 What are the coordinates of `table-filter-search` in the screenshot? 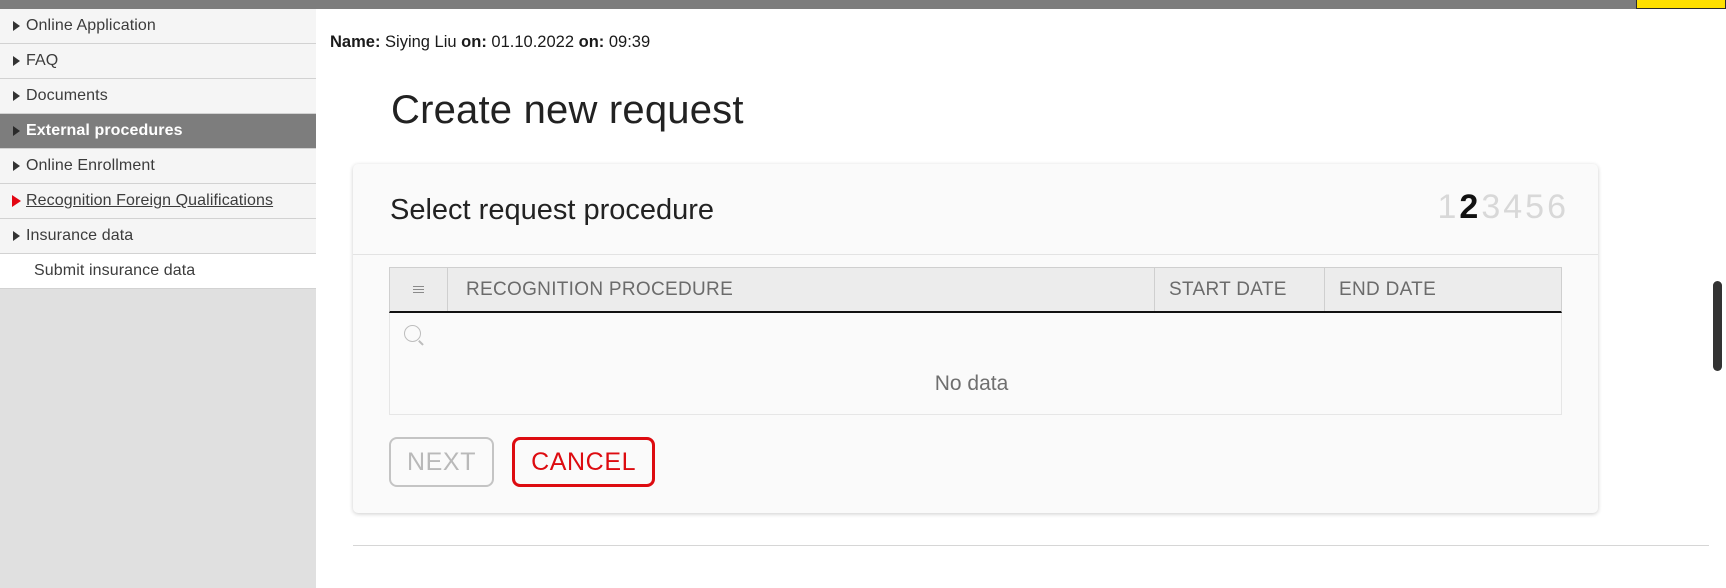 It's located at (419, 333).